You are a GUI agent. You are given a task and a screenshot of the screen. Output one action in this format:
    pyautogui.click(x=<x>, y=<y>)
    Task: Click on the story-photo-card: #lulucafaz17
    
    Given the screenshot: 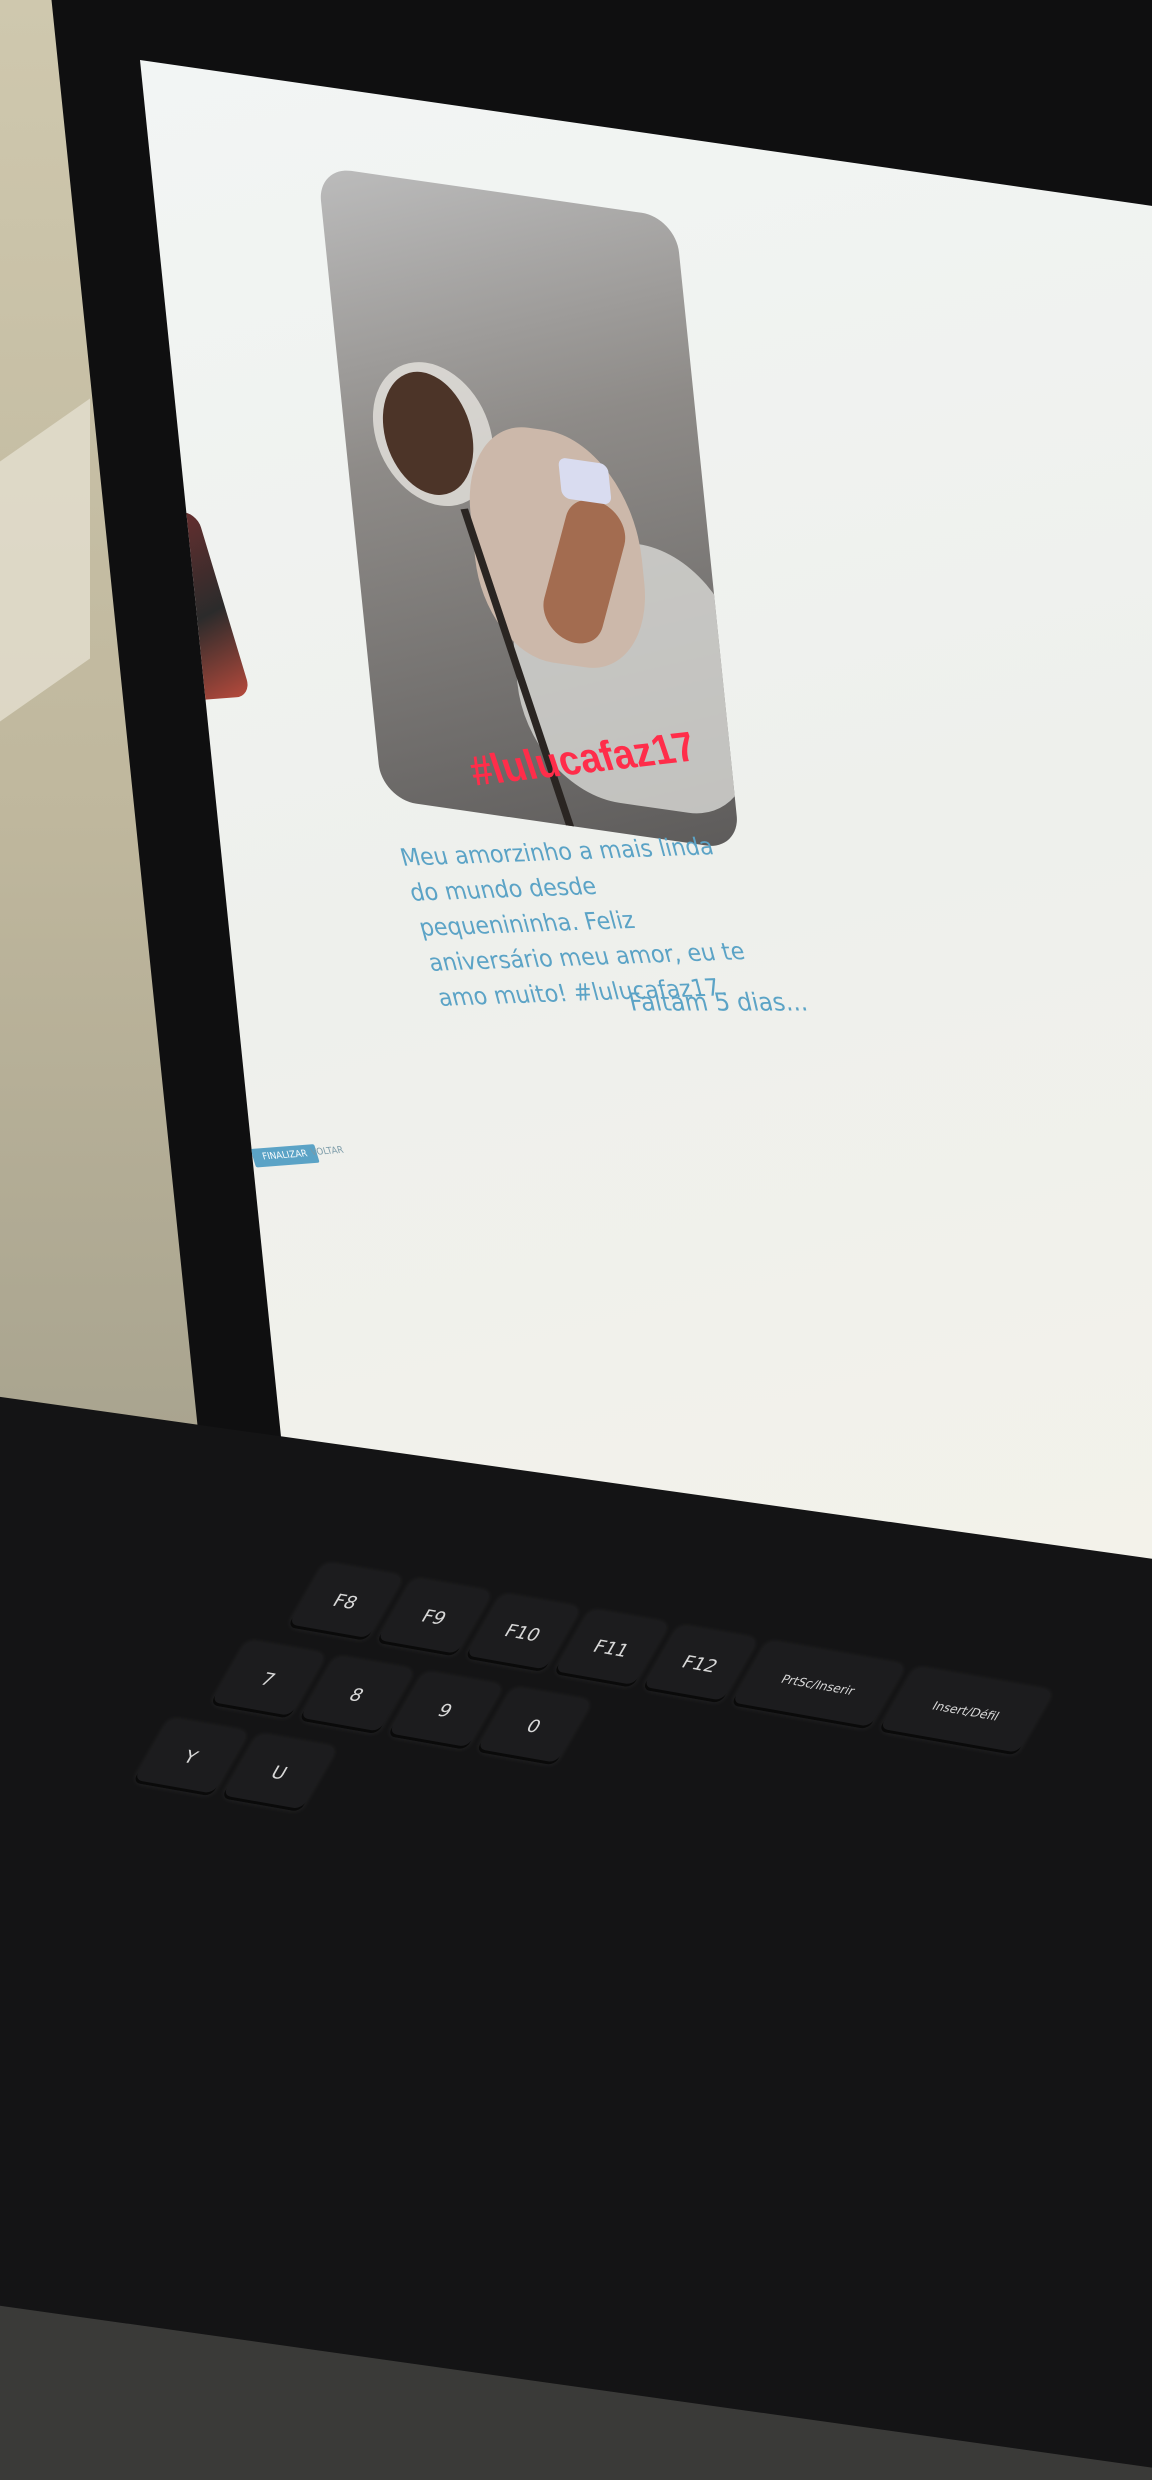 What is the action you would take?
    pyautogui.click(x=529, y=508)
    